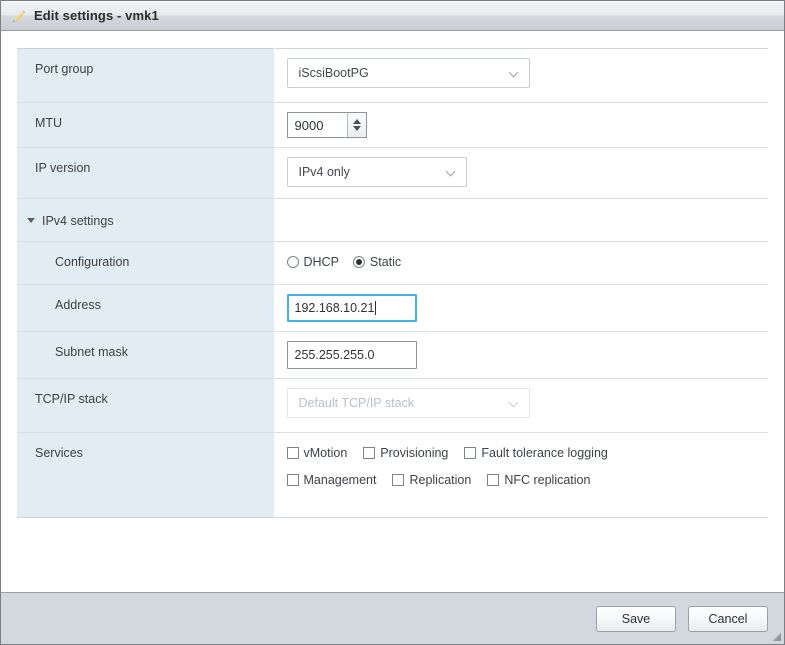 The width and height of the screenshot is (785, 645). Describe the element at coordinates (392, 618) in the screenshot. I see `dialog-footer: Save Cancel` at that location.